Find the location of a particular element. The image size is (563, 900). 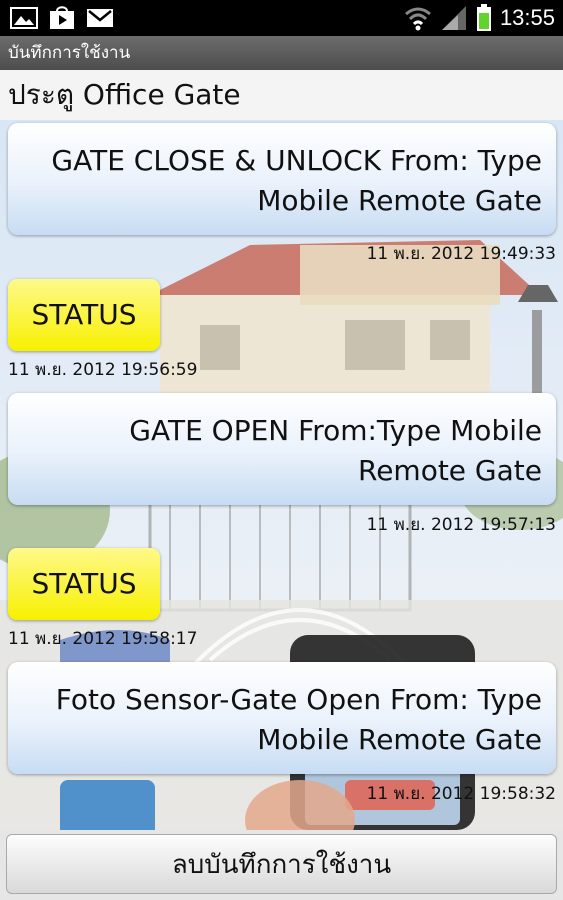

status-bar: 13:55 is located at coordinates (281, 18).